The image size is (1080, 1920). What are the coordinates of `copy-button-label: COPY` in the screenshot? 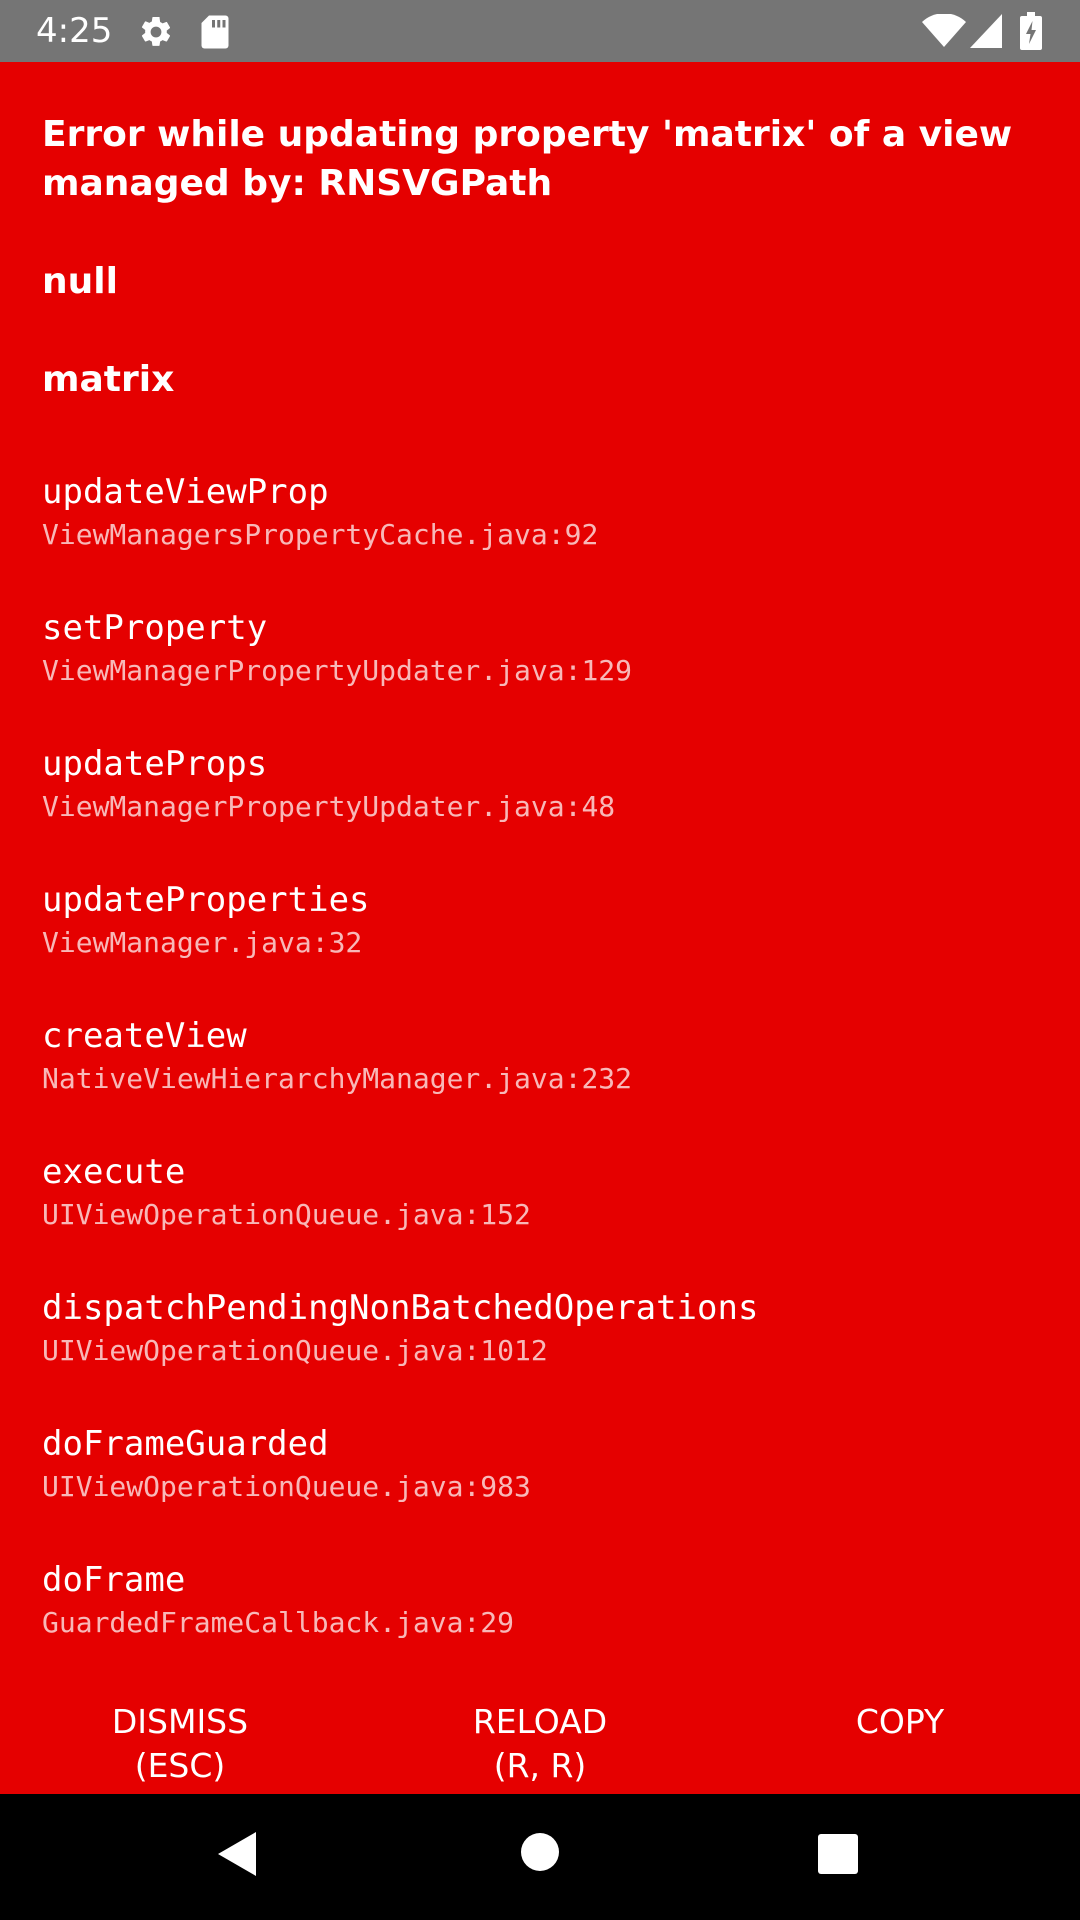 It's located at (900, 1721).